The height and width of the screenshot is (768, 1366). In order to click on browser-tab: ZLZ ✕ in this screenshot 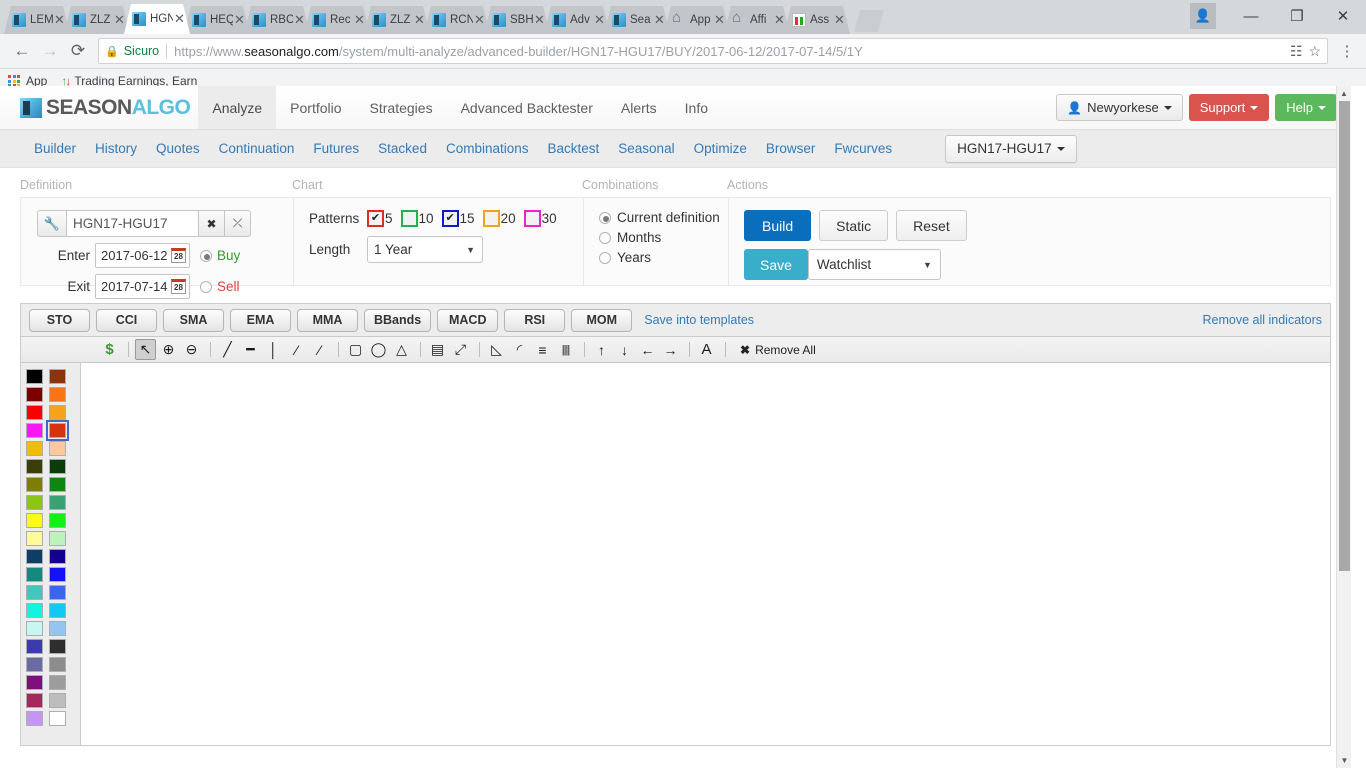, I will do `click(397, 20)`.